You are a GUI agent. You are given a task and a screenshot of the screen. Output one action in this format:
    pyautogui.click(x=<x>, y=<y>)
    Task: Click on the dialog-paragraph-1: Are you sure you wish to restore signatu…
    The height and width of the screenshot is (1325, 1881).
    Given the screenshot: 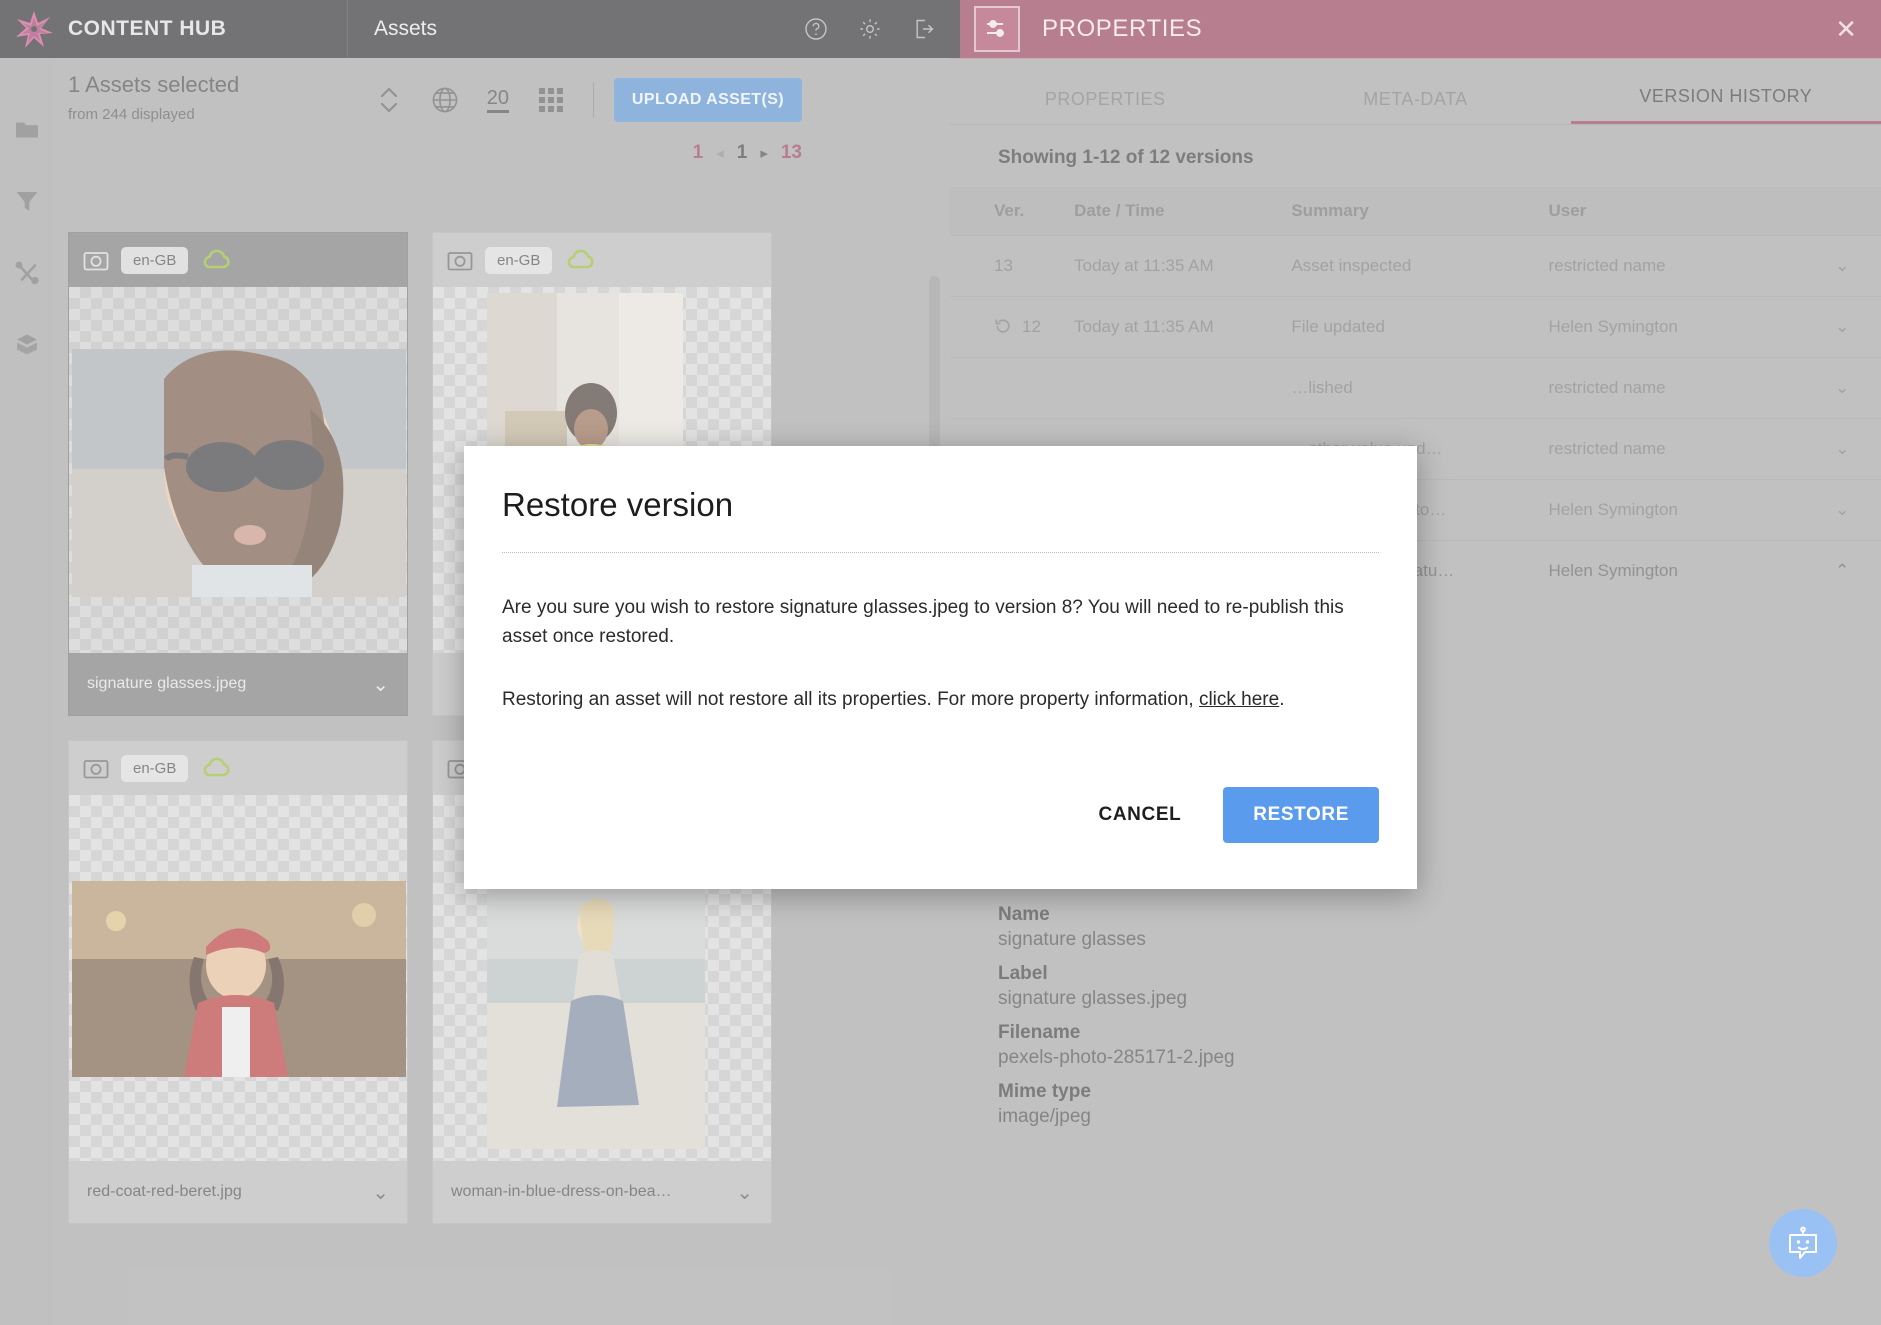 What is the action you would take?
    pyautogui.click(x=923, y=622)
    